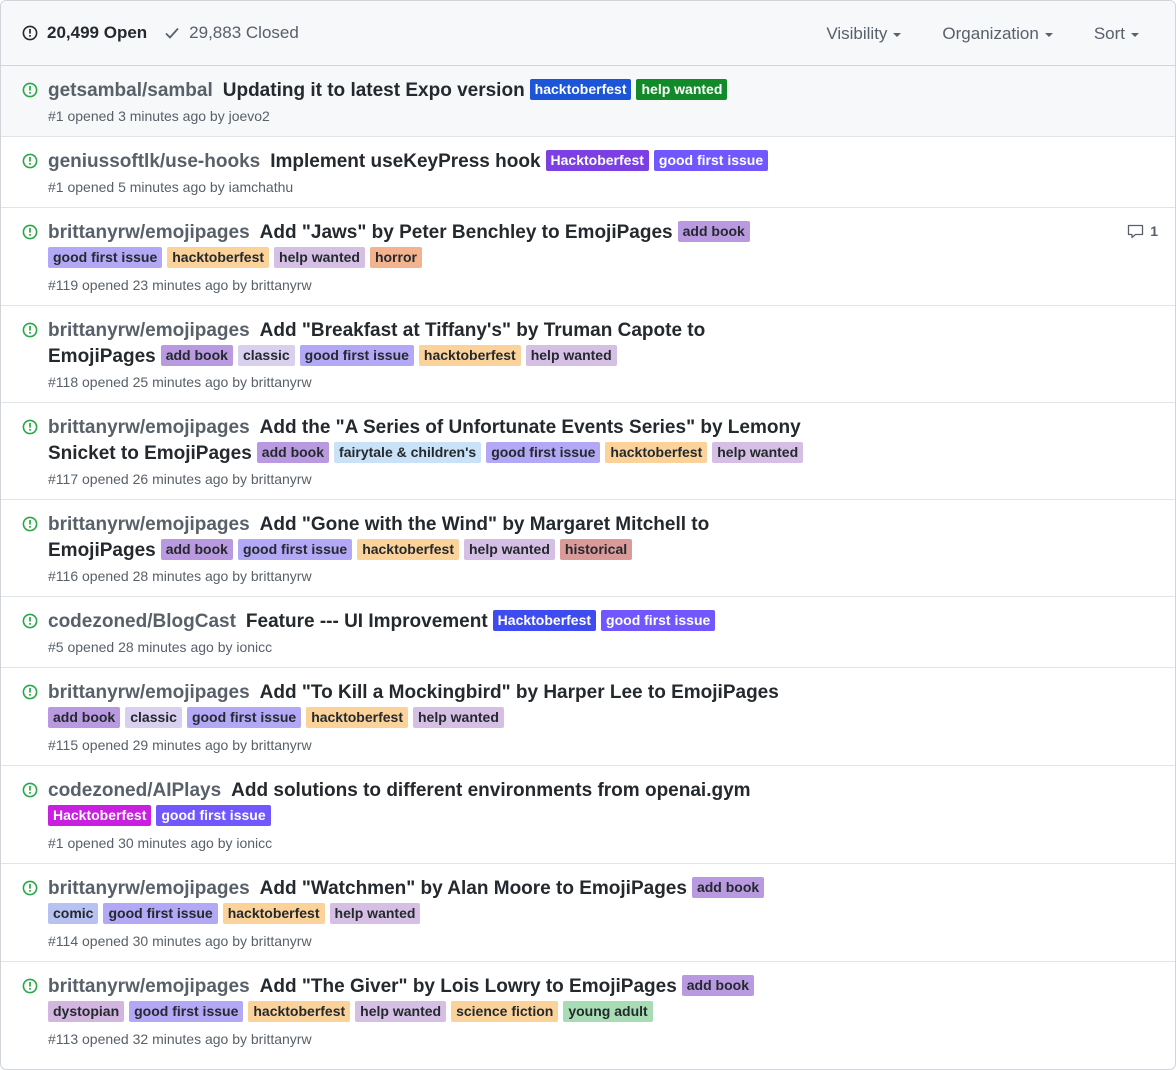 The width and height of the screenshot is (1176, 1070). What do you see at coordinates (596, 549) in the screenshot?
I see `issue-label: historical` at bounding box center [596, 549].